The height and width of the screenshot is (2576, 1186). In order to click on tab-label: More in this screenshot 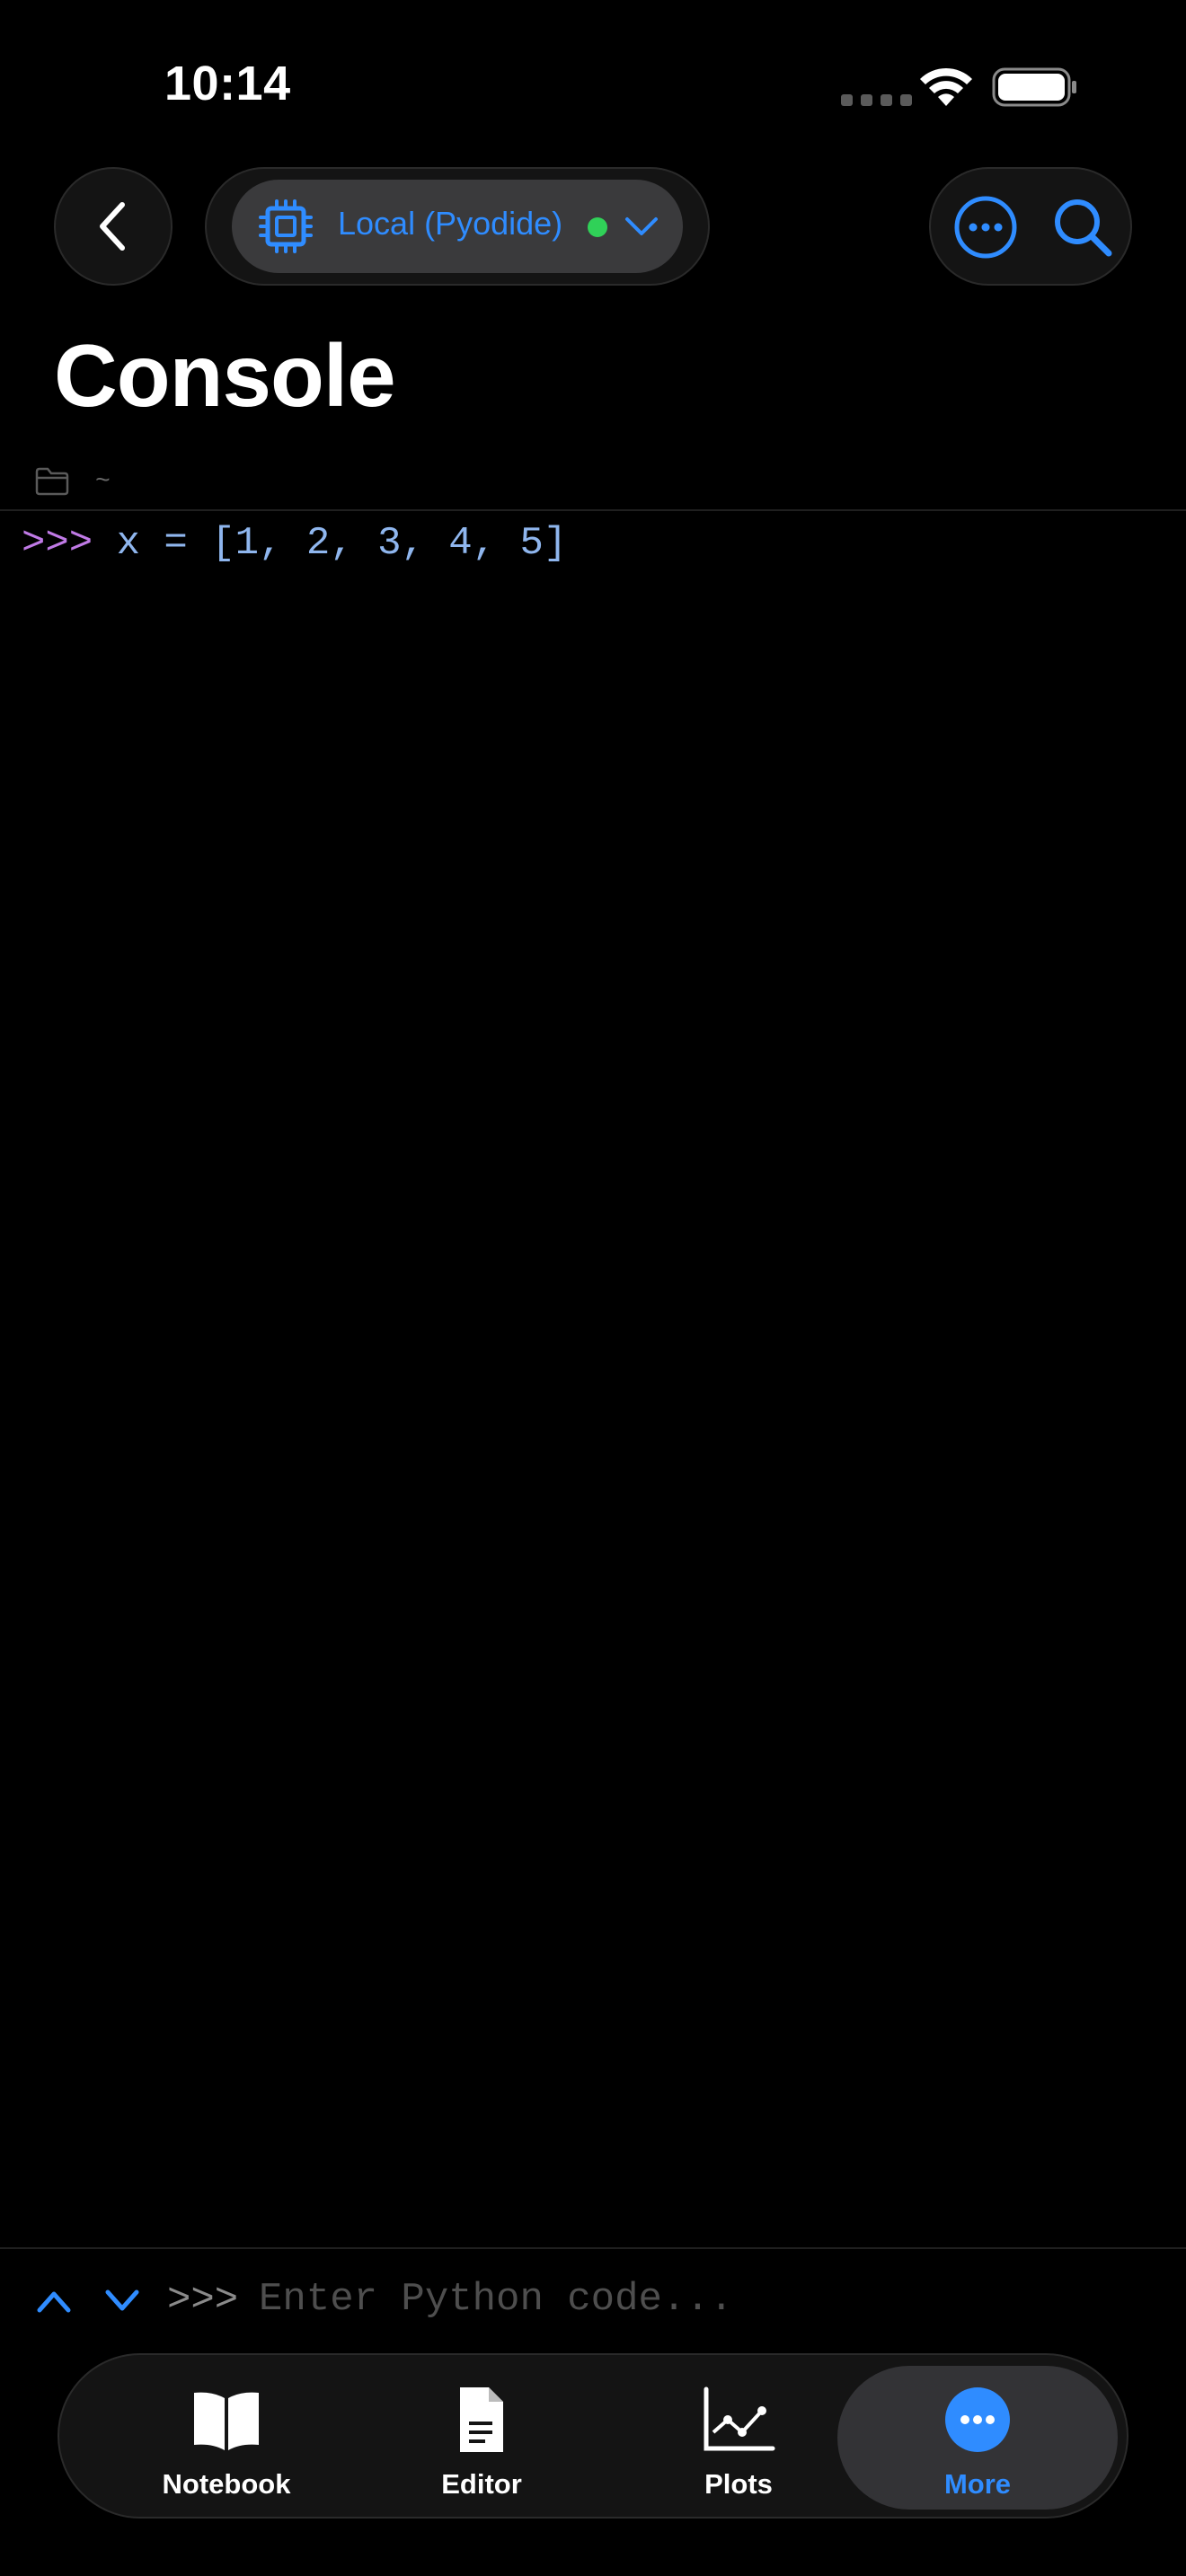, I will do `click(977, 2484)`.